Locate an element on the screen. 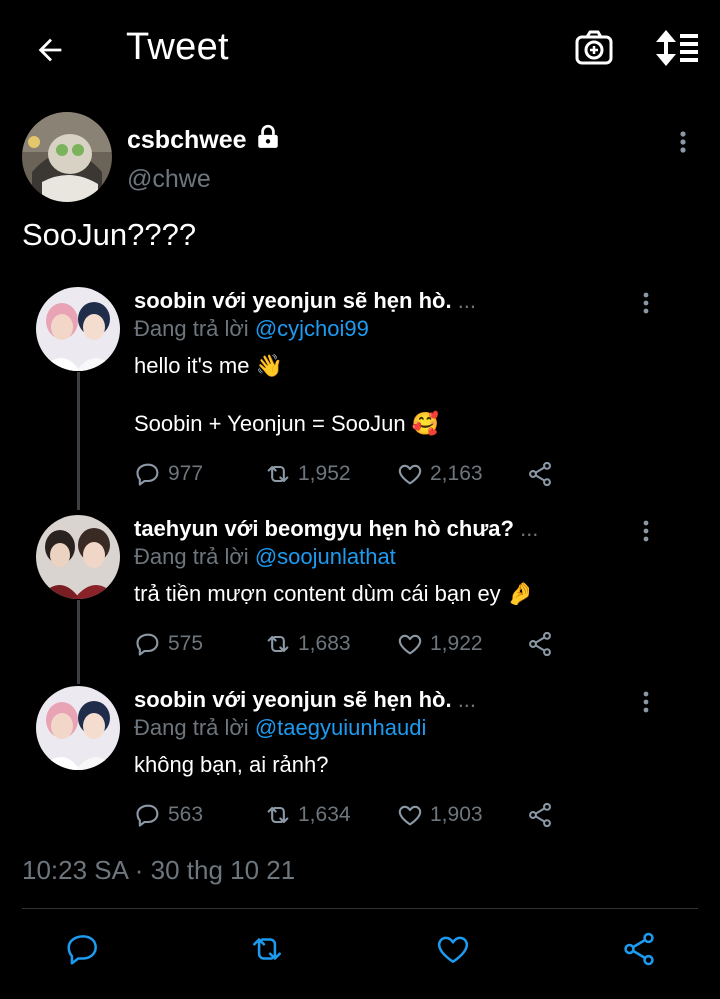 Image resolution: width=720 pixels, height=999 pixels. replying-to: Đang trả lời @soojunlathat is located at coordinates (394, 557).